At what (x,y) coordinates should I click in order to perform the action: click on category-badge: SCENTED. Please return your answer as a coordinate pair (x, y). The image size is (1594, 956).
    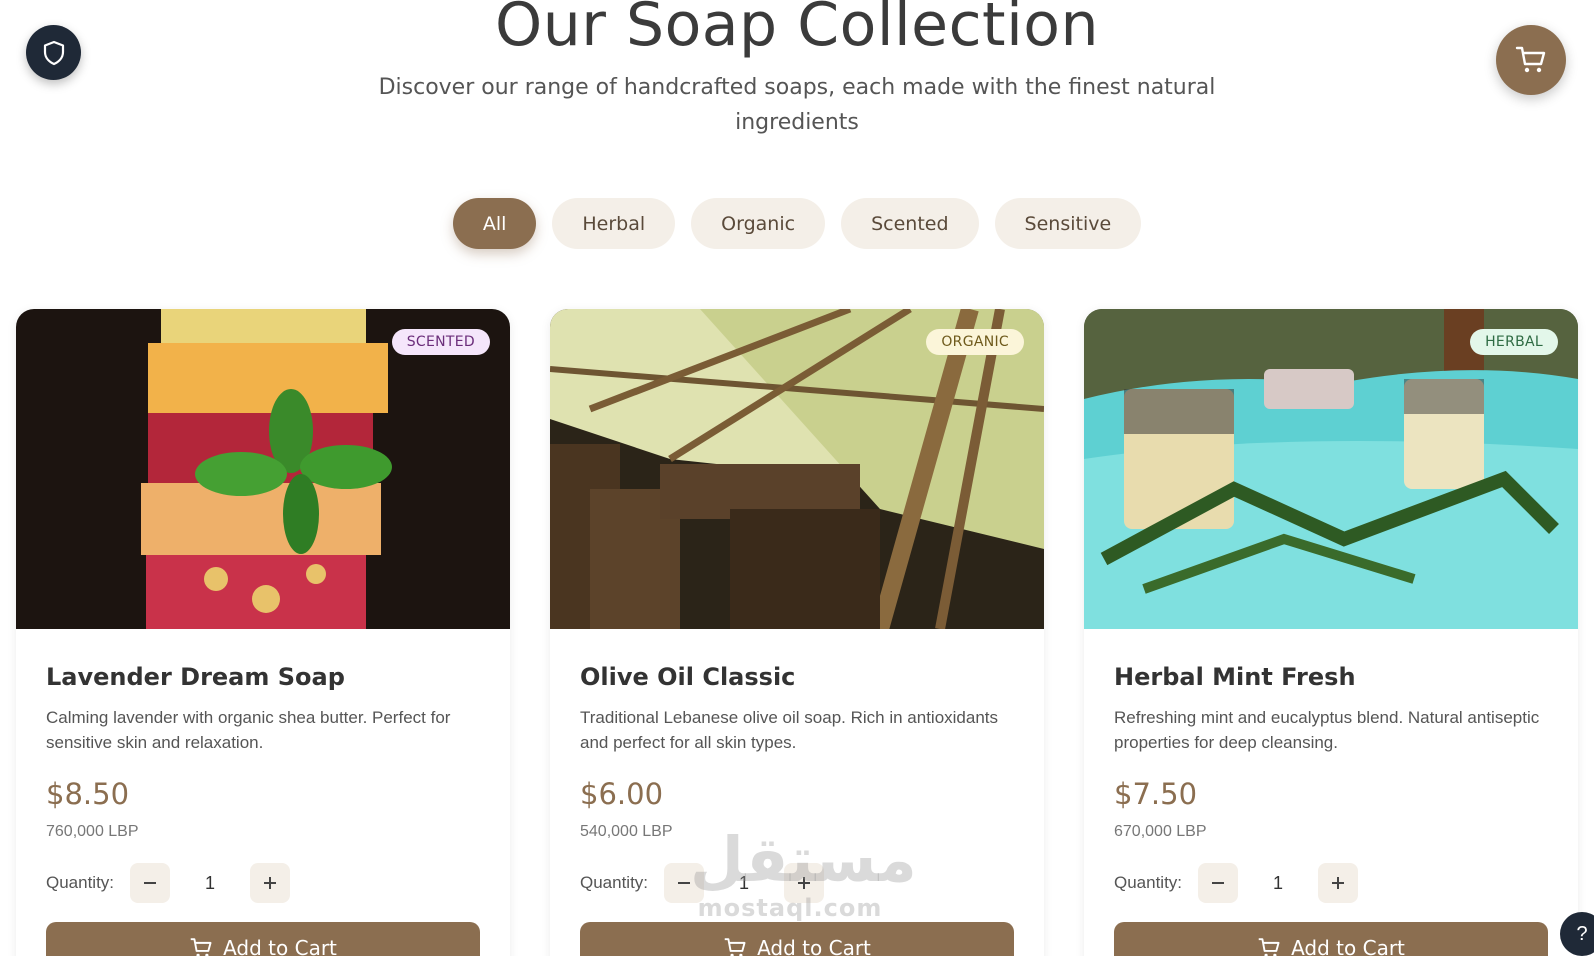
    Looking at the image, I should click on (440, 342).